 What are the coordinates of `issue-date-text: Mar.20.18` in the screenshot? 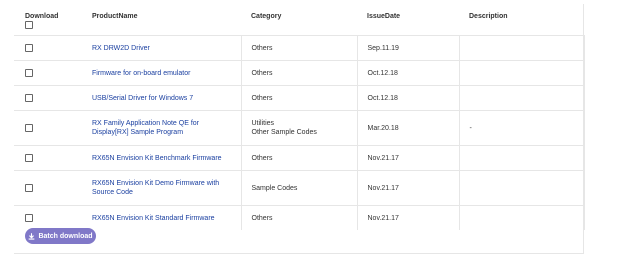 It's located at (383, 128).